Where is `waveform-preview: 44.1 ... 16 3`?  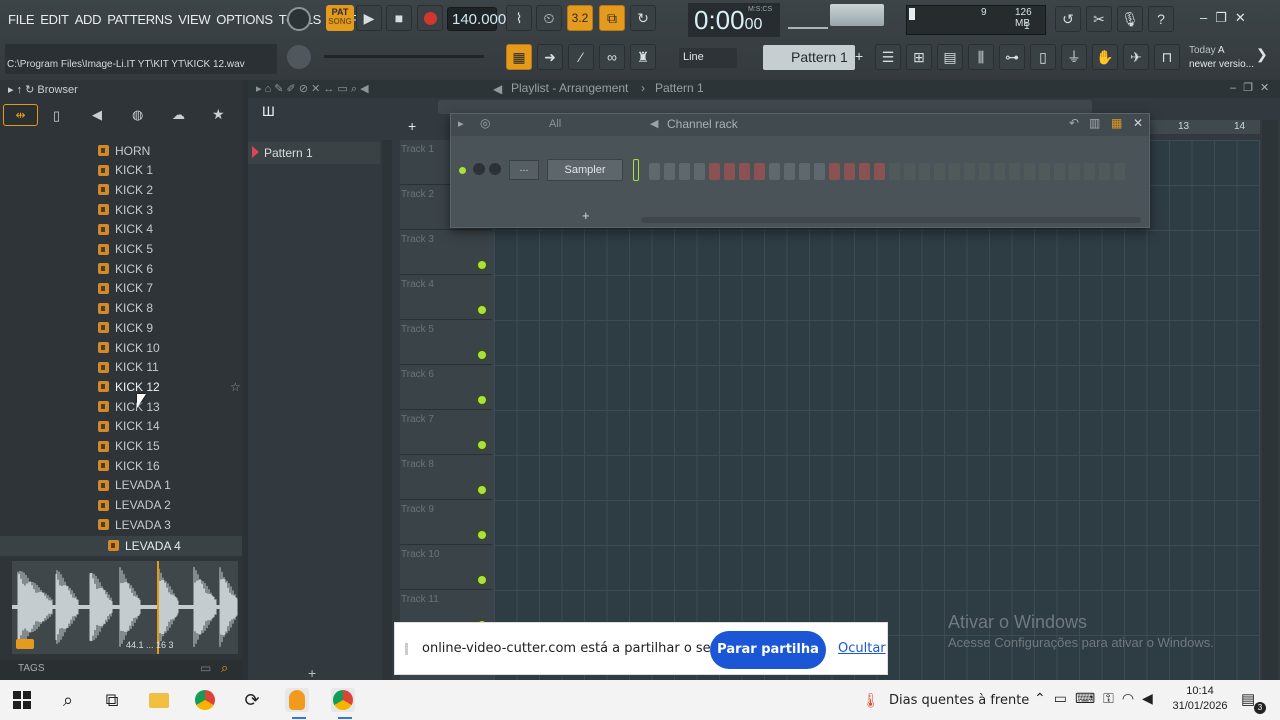 waveform-preview: 44.1 ... 16 3 is located at coordinates (125, 607).